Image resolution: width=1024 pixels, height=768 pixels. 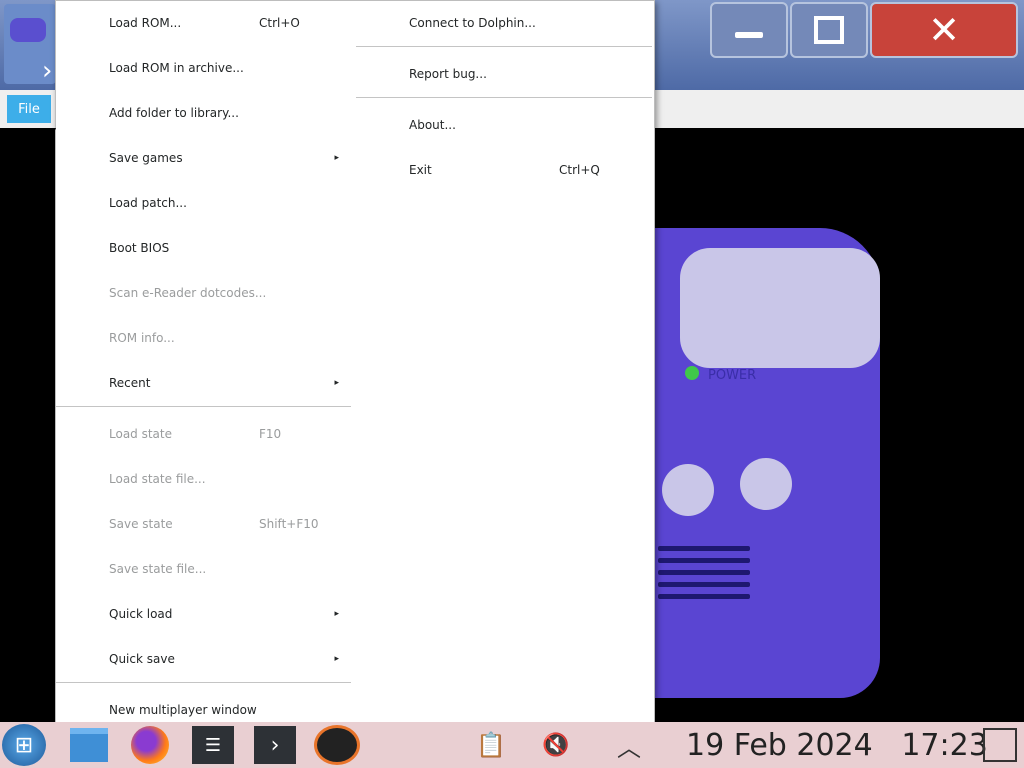 What do you see at coordinates (732, 375) in the screenshot?
I see `power-label: POWER` at bounding box center [732, 375].